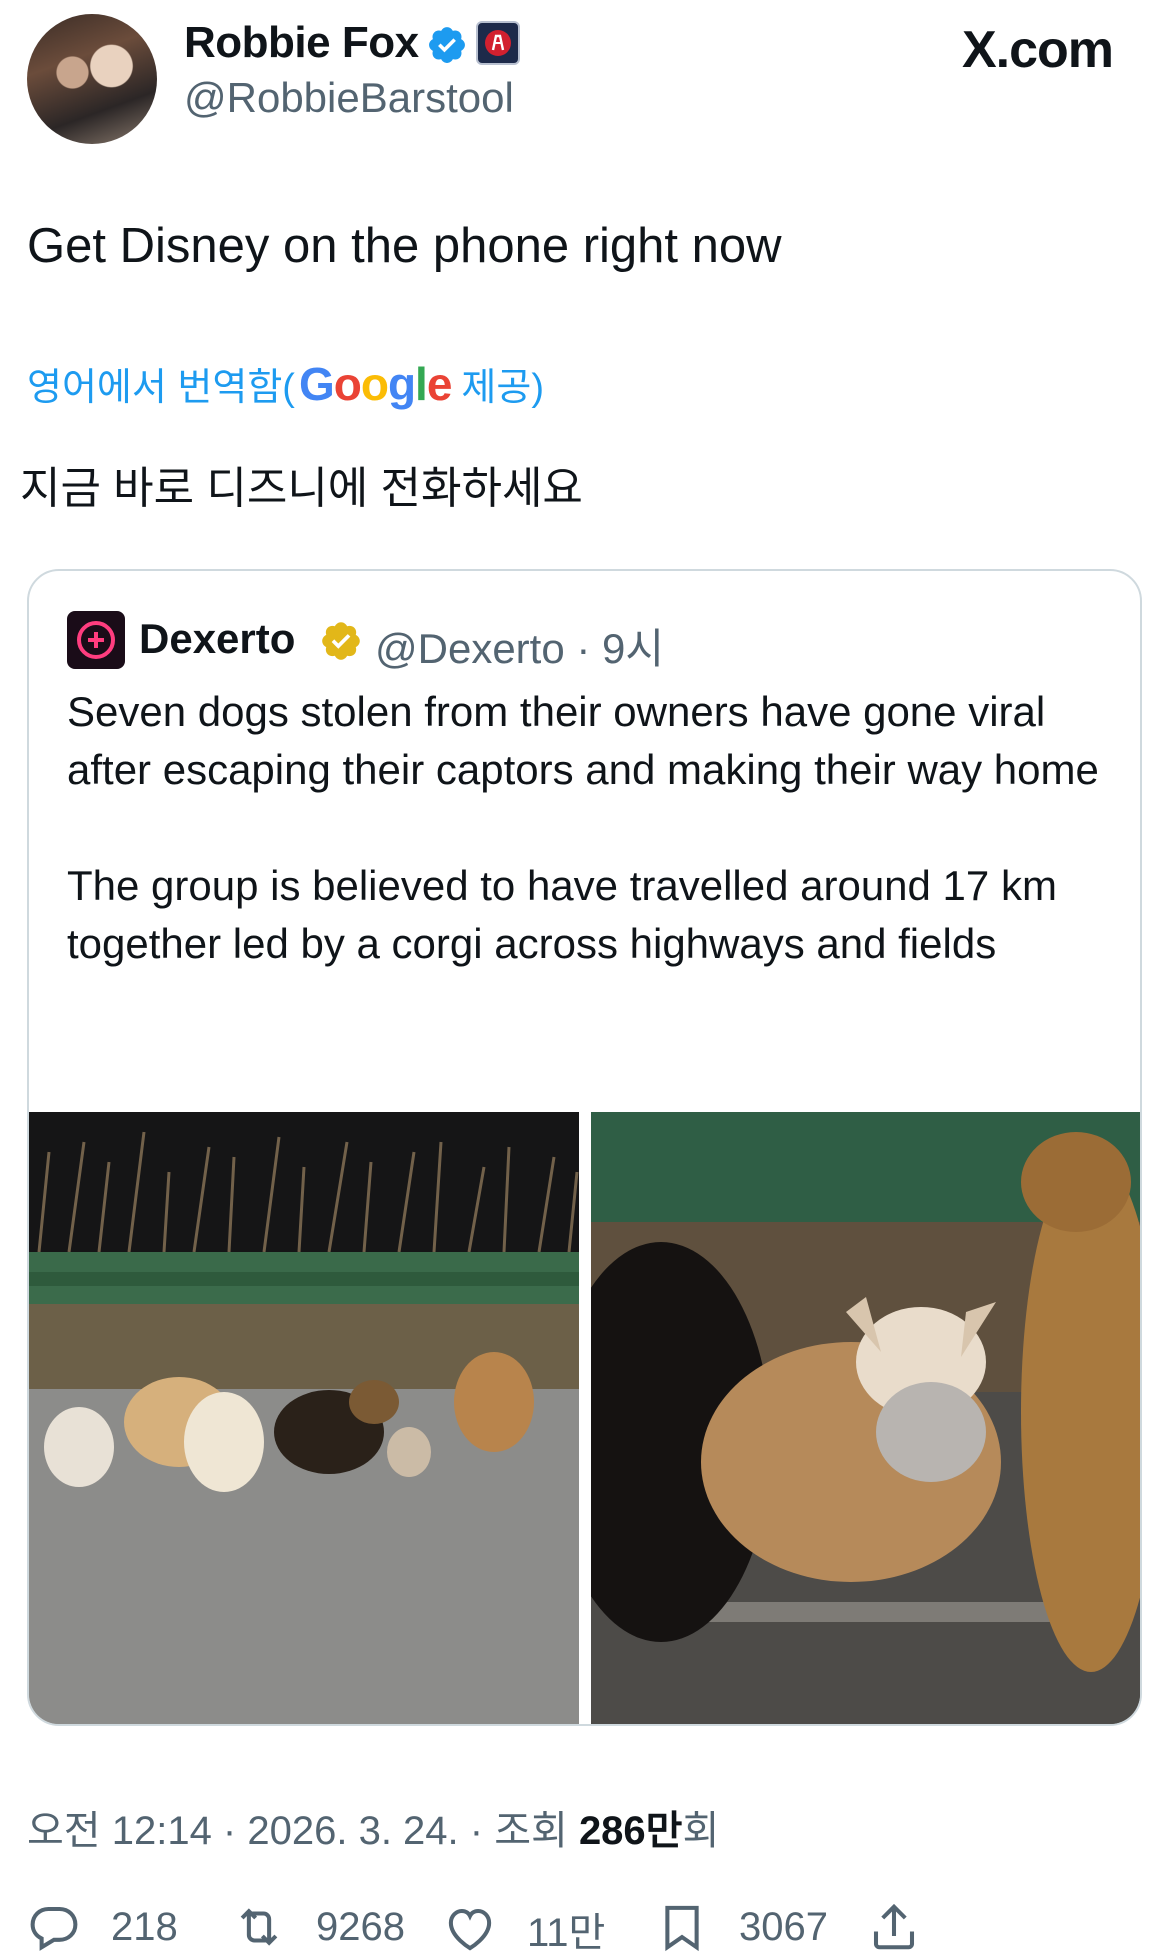  Describe the element at coordinates (531, 1831) in the screenshot. I see `views-label: 조회` at that location.